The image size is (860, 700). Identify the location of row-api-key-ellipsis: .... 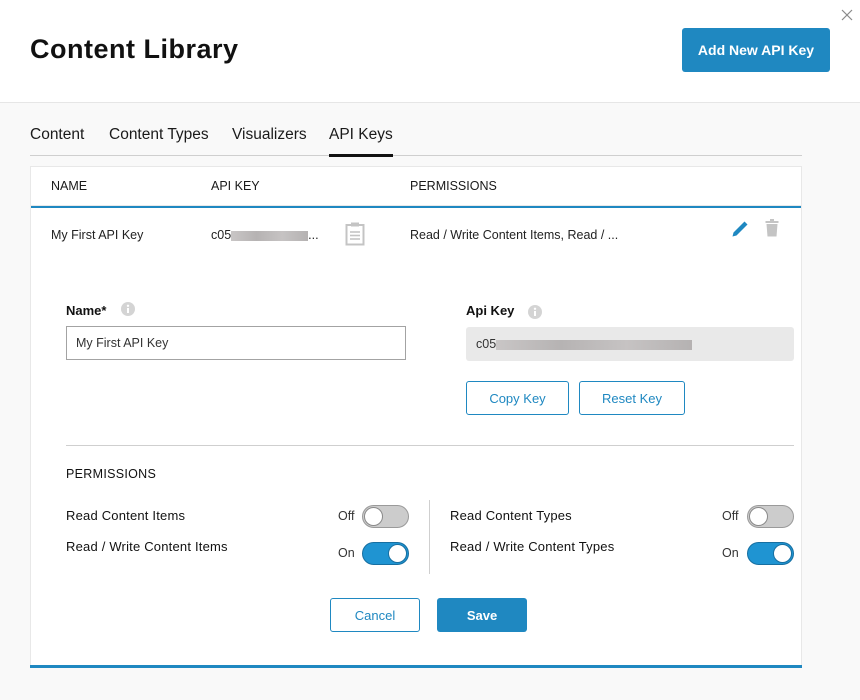
(313, 235).